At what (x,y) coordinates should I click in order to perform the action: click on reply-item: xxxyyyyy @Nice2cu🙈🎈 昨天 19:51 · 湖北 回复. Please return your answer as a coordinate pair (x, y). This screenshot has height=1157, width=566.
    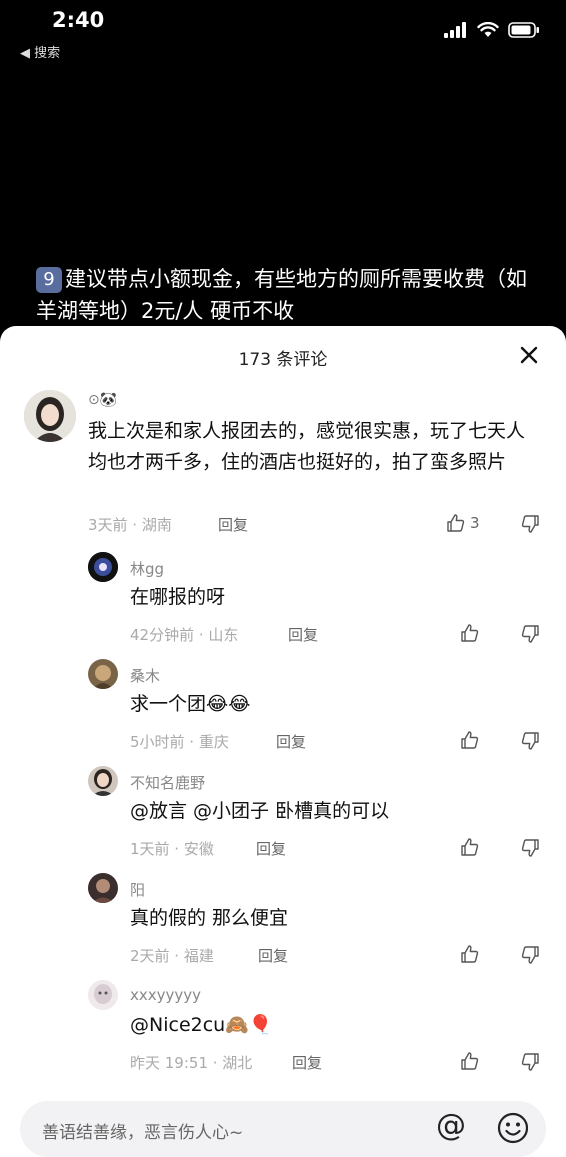
    Looking at the image, I should click on (283, 1028).